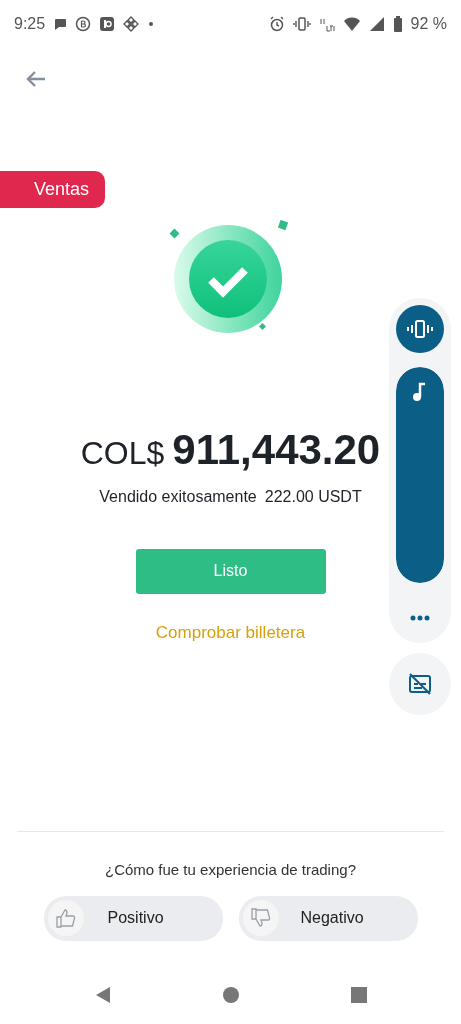  What do you see at coordinates (260, 918) in the screenshot?
I see `thumbs-down-icon` at bounding box center [260, 918].